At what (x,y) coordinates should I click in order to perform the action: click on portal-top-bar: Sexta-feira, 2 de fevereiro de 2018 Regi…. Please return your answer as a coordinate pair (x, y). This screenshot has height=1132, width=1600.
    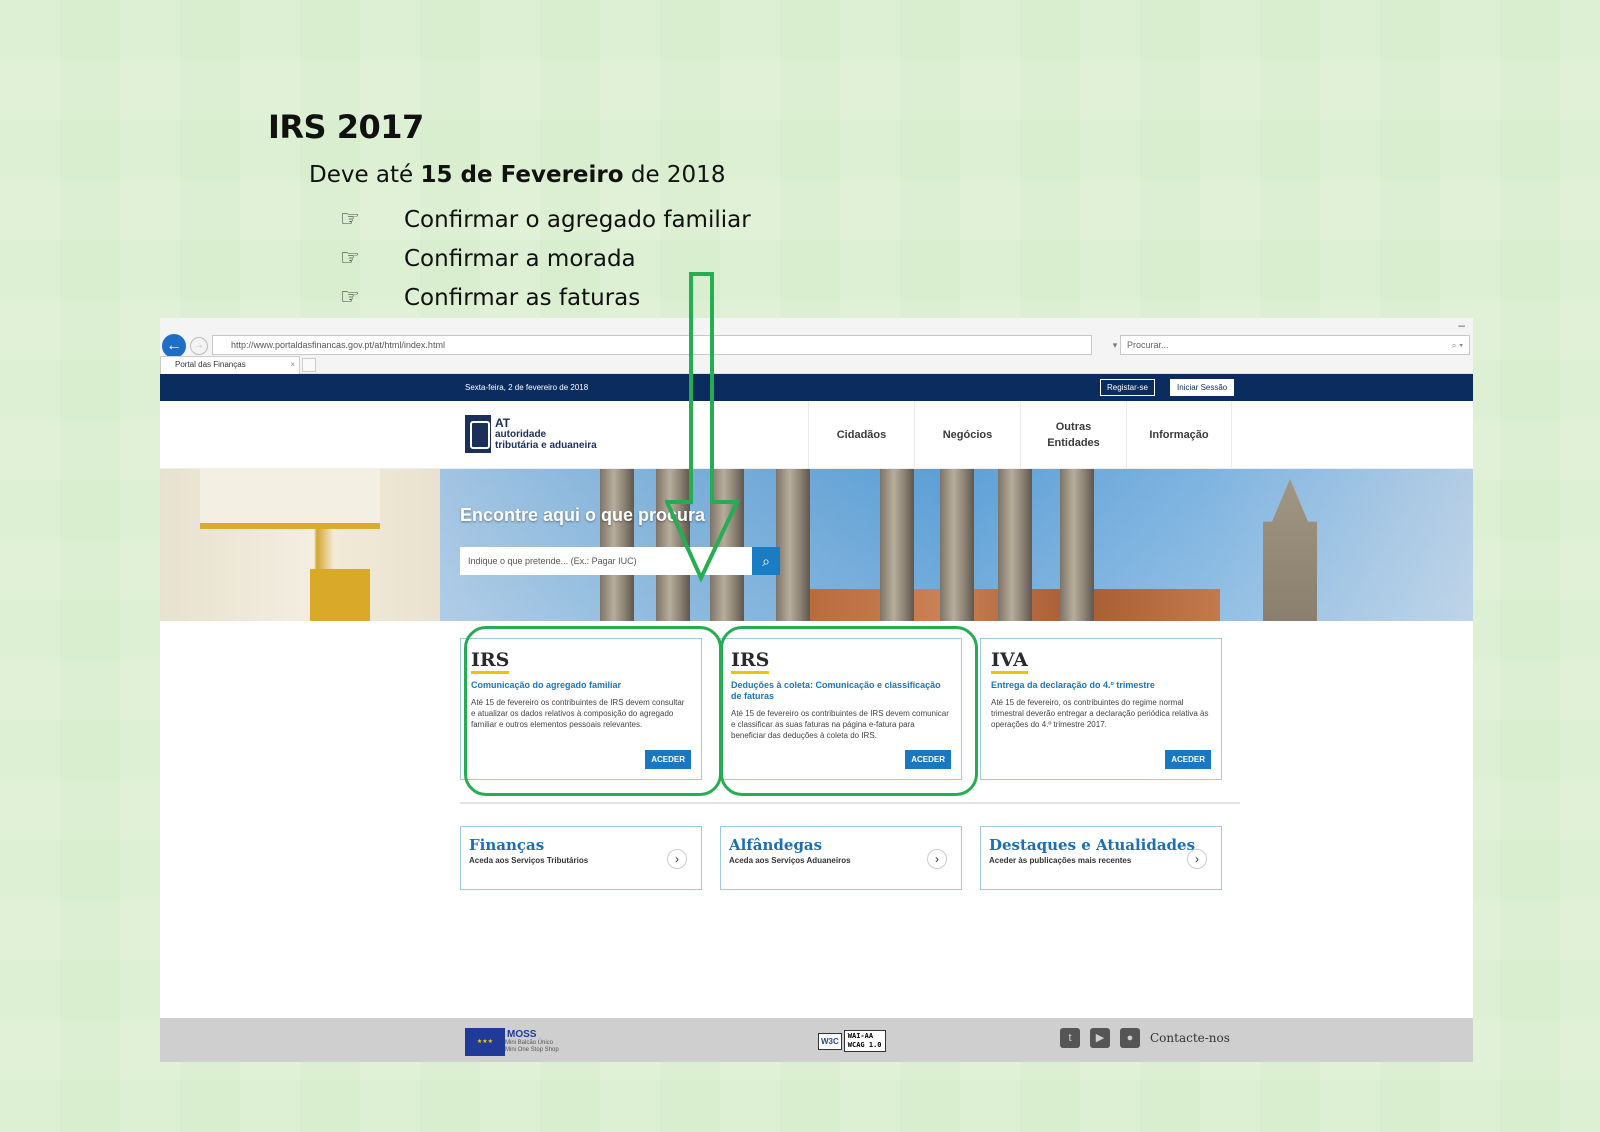
    Looking at the image, I should click on (816, 387).